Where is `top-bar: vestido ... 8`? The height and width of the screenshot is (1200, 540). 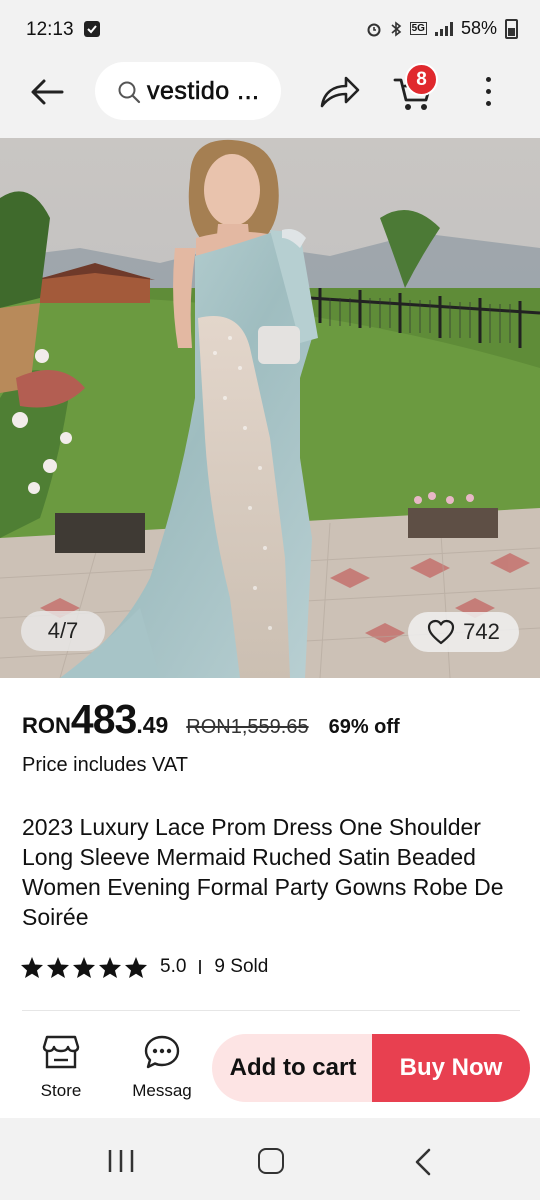 top-bar: vestido ... 8 is located at coordinates (270, 99).